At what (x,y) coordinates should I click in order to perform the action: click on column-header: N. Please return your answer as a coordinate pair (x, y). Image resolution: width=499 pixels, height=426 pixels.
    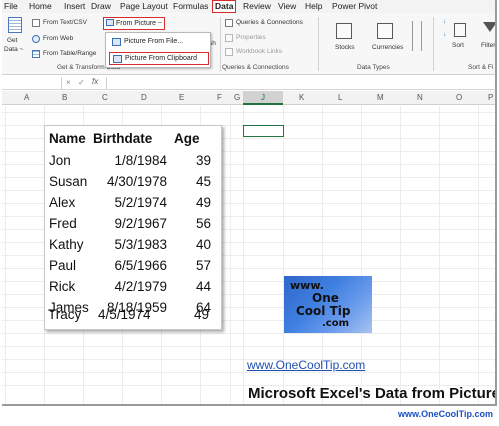
    Looking at the image, I should click on (420, 97).